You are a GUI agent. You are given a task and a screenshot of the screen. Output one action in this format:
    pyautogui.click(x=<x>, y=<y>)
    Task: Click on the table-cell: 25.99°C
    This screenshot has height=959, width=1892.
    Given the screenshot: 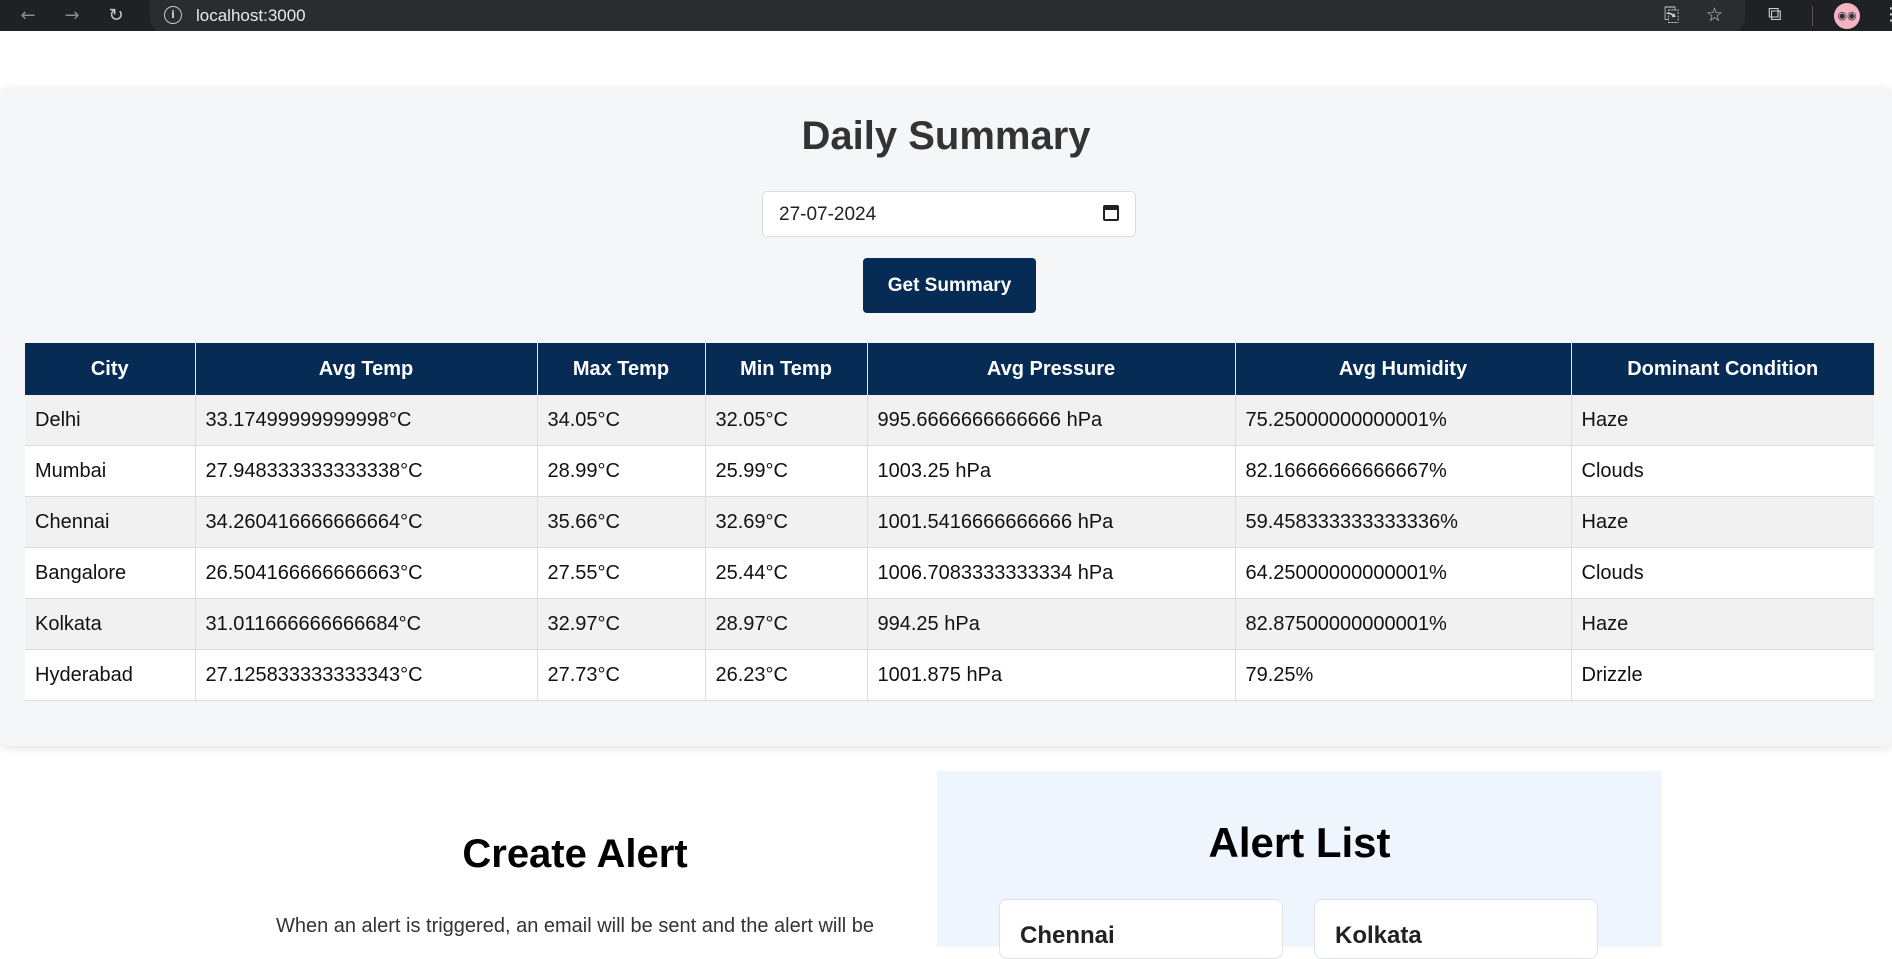 What is the action you would take?
    pyautogui.click(x=786, y=471)
    